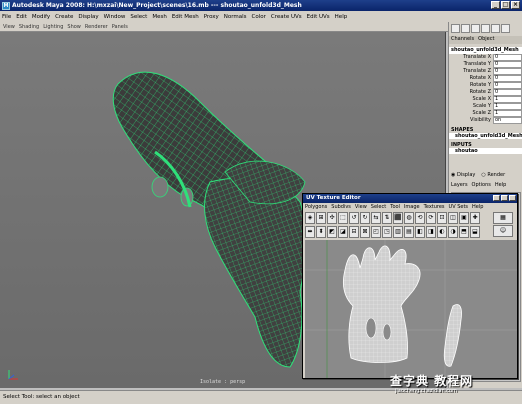 This screenshot has width=522, height=404. What do you see at coordinates (500, 185) in the screenshot?
I see `help-menu: Help` at bounding box center [500, 185].